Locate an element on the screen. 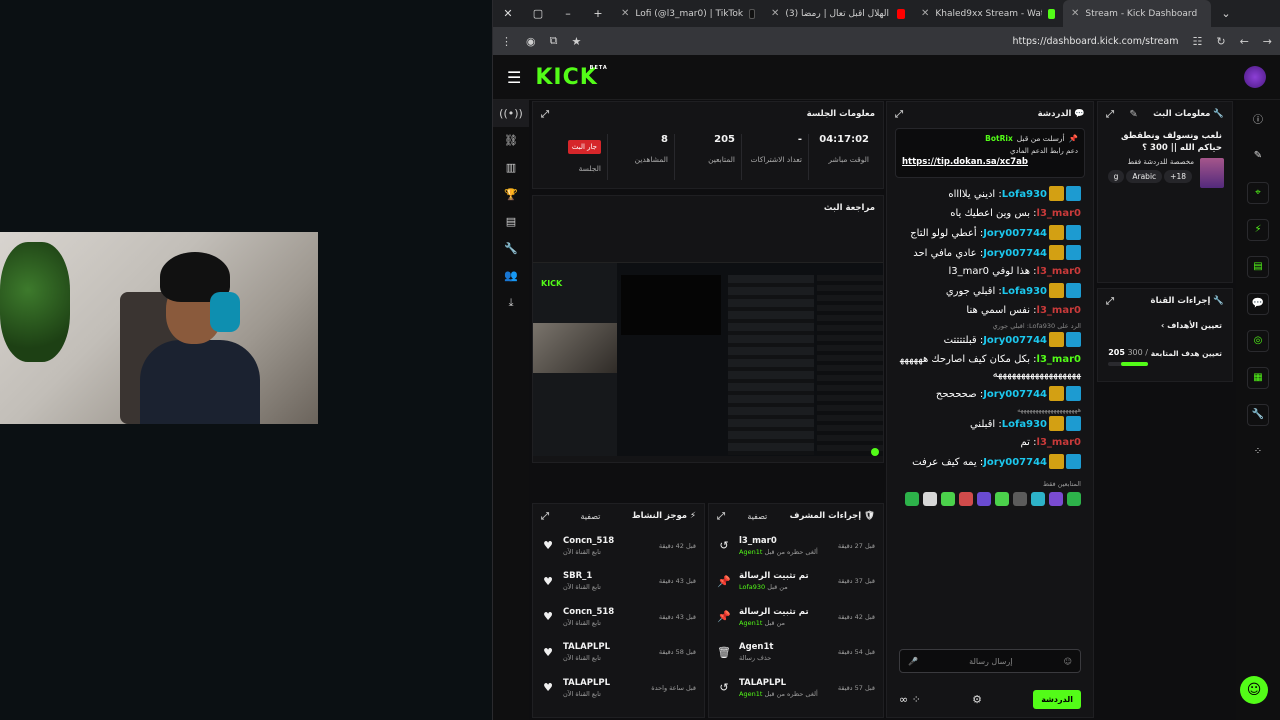 The image size is (1280, 720). follower-goal: تعيين هدف المتابعة / 300 205 is located at coordinates (1165, 353).